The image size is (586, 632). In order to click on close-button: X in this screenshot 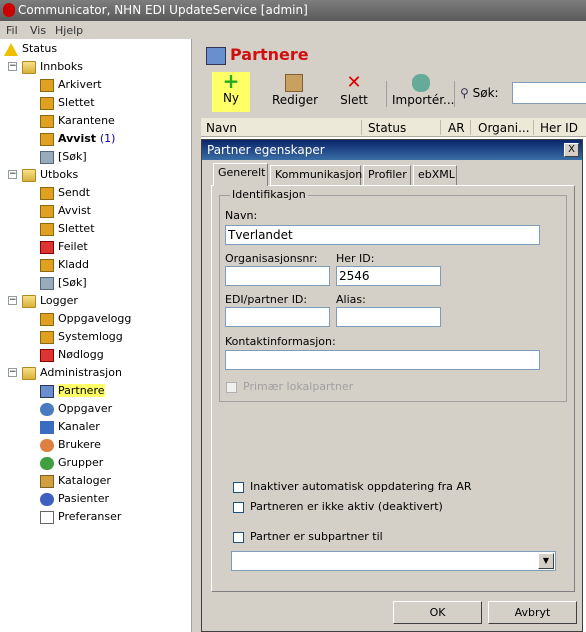, I will do `click(571, 150)`.